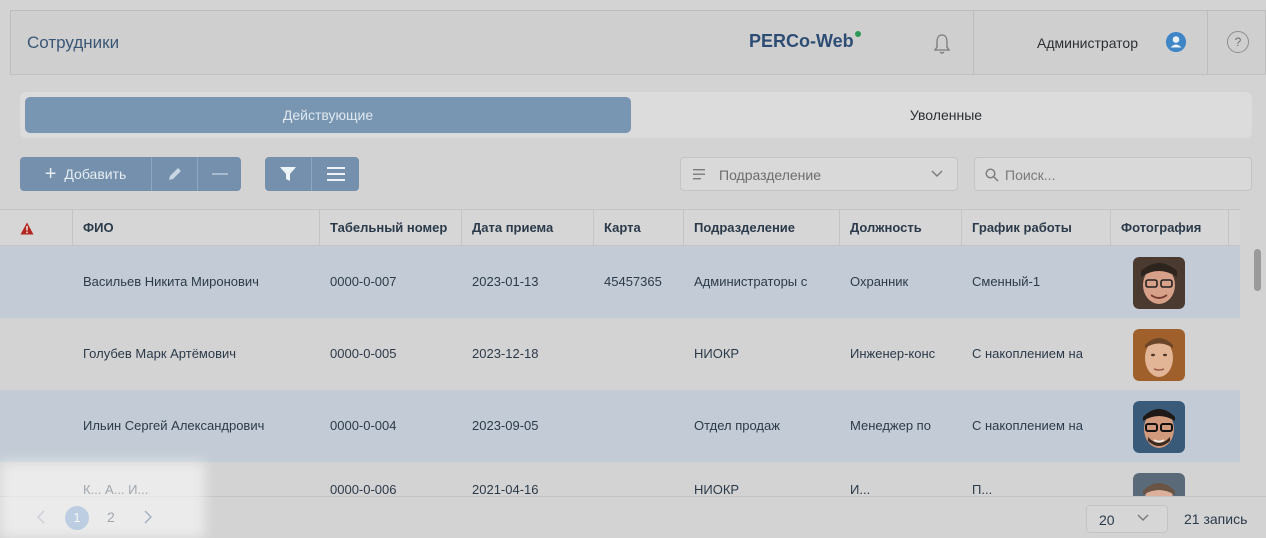  What do you see at coordinates (1170, 228) in the screenshot?
I see `column-header-photo: Фотография` at bounding box center [1170, 228].